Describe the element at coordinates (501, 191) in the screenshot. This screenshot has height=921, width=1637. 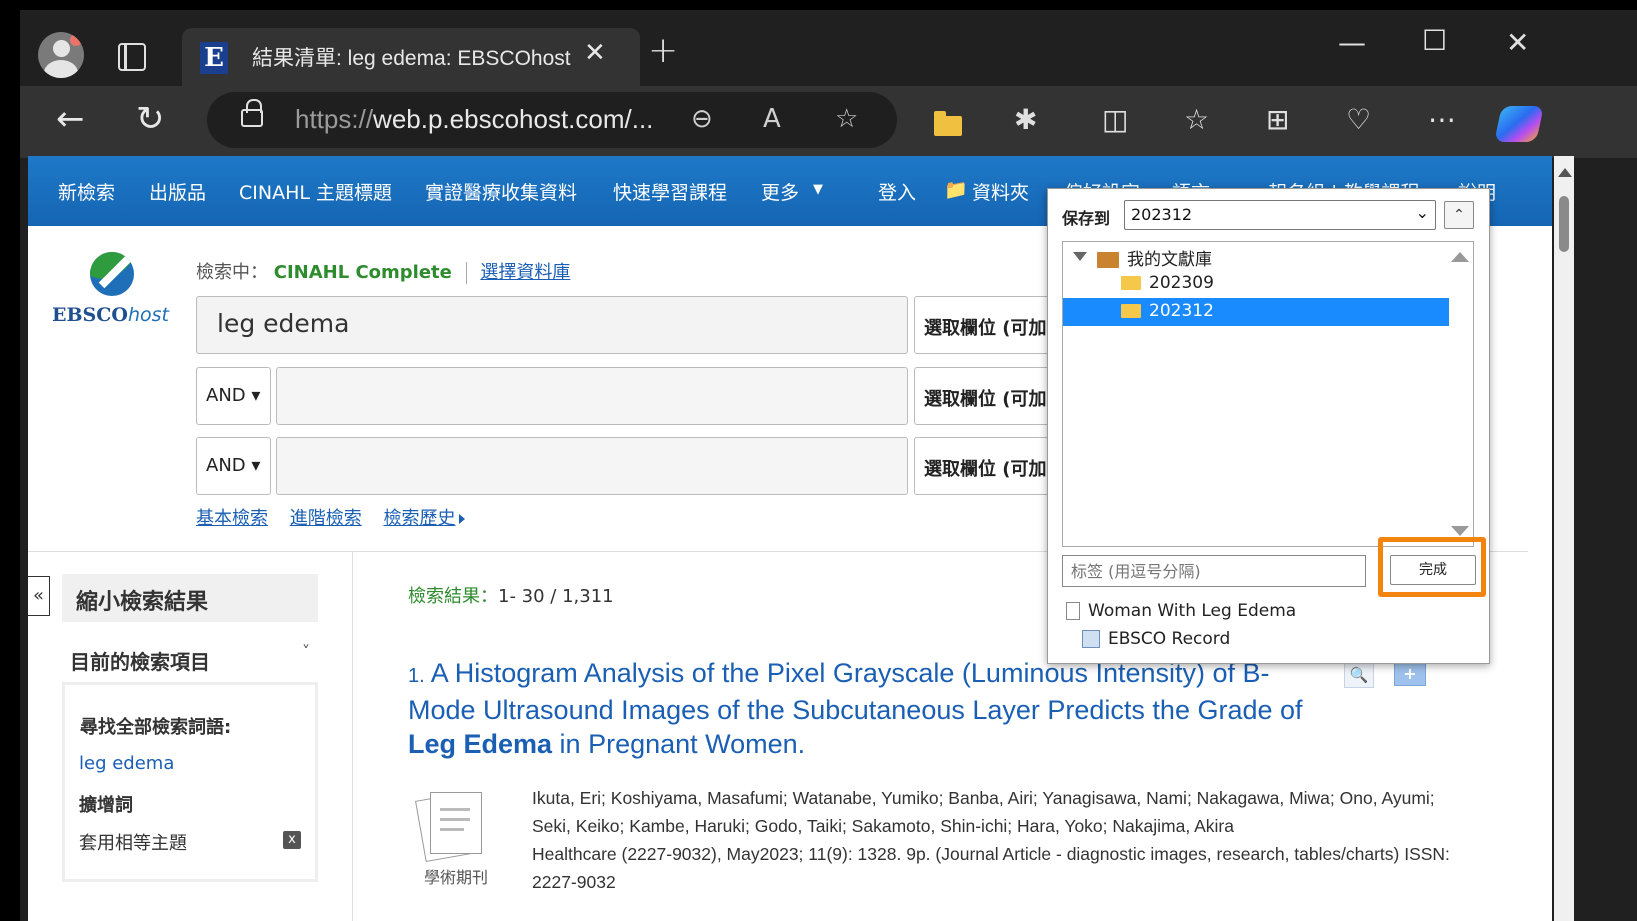
I see `nav-evidence: 實證醫療收集資料` at that location.